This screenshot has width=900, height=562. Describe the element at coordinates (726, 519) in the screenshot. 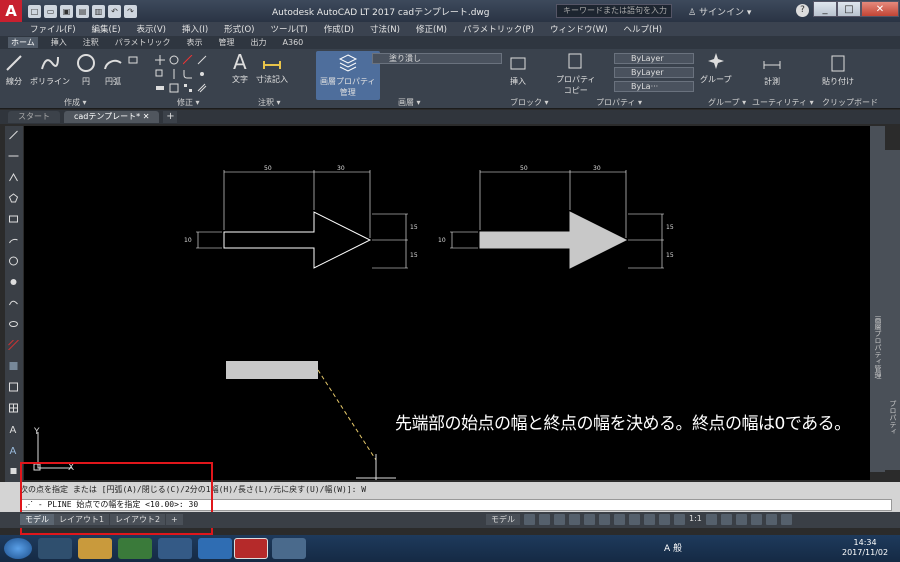

I see `annotation-monitor-icon` at that location.